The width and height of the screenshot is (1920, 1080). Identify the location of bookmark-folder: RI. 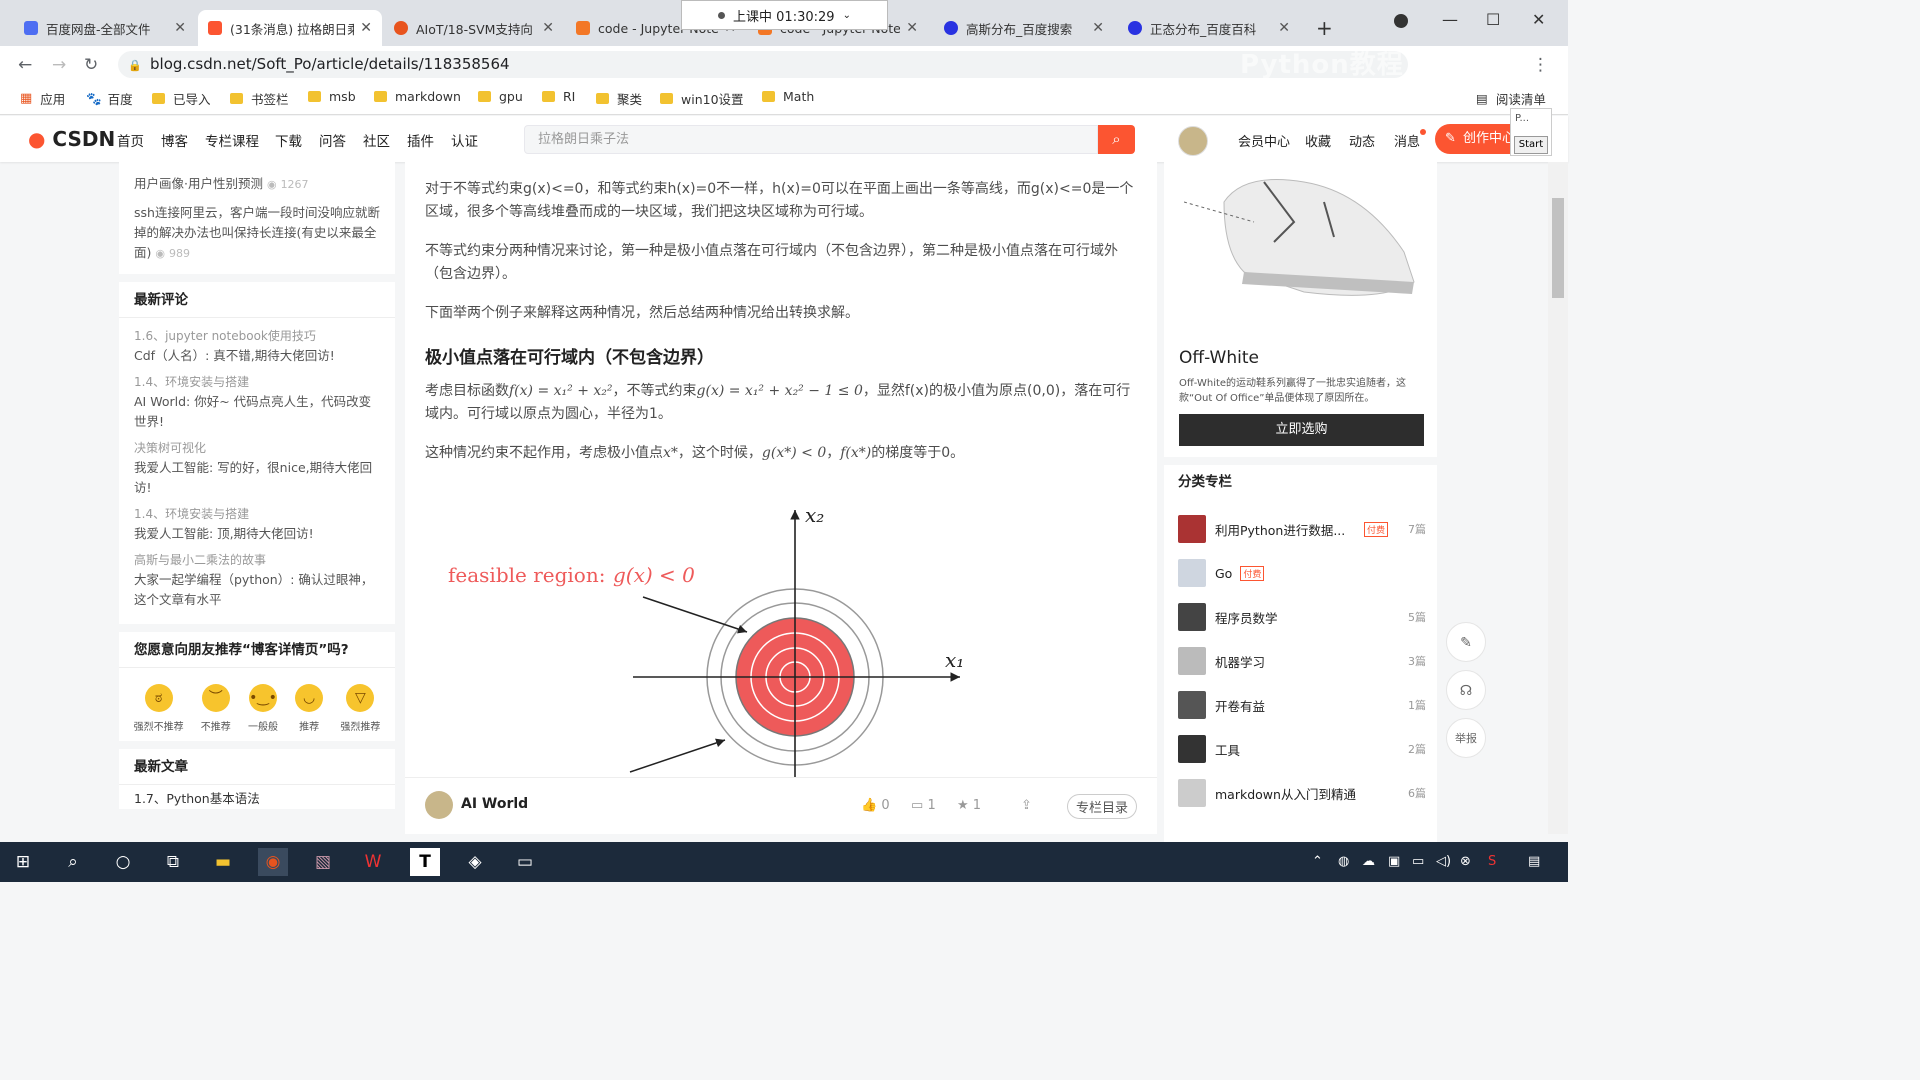
(558, 96).